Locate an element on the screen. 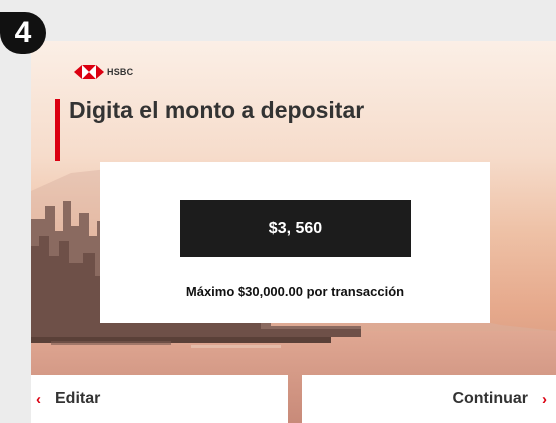  hsbc-logo: HSBC is located at coordinates (103, 72).